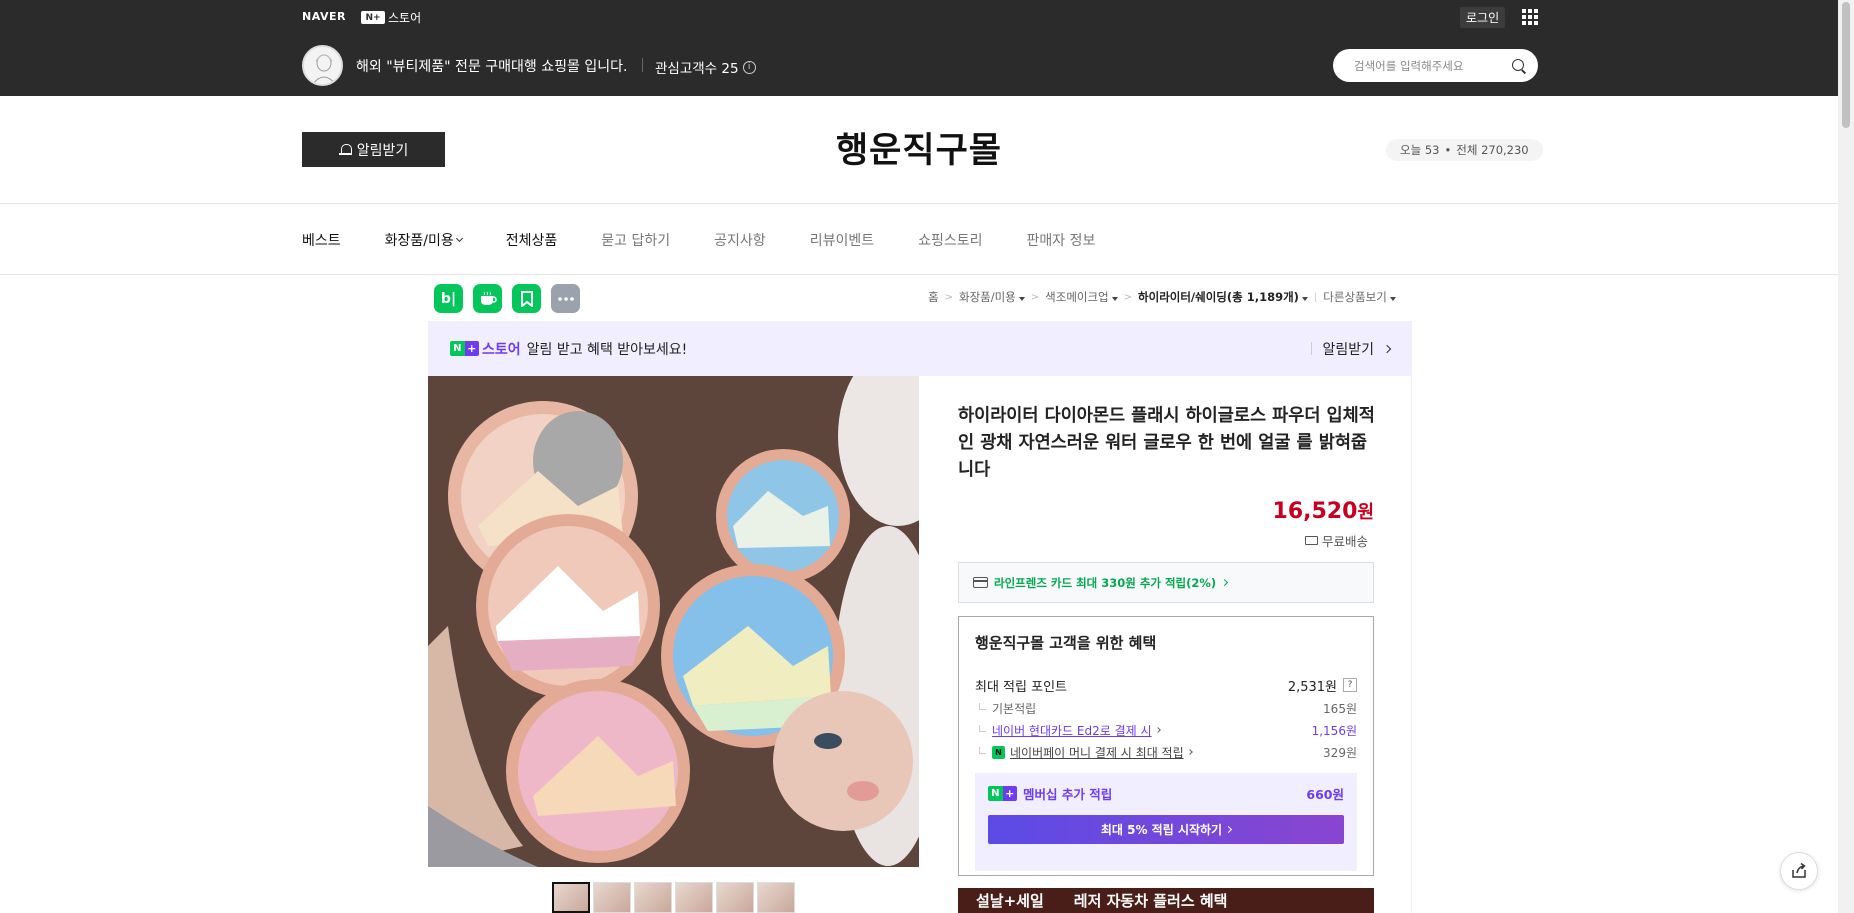 The image size is (1854, 913). What do you see at coordinates (492, 67) in the screenshot?
I see `shop-description: 해외 "뷰티제품" 전문 구매대행 쇼핑몰 입니다.` at bounding box center [492, 67].